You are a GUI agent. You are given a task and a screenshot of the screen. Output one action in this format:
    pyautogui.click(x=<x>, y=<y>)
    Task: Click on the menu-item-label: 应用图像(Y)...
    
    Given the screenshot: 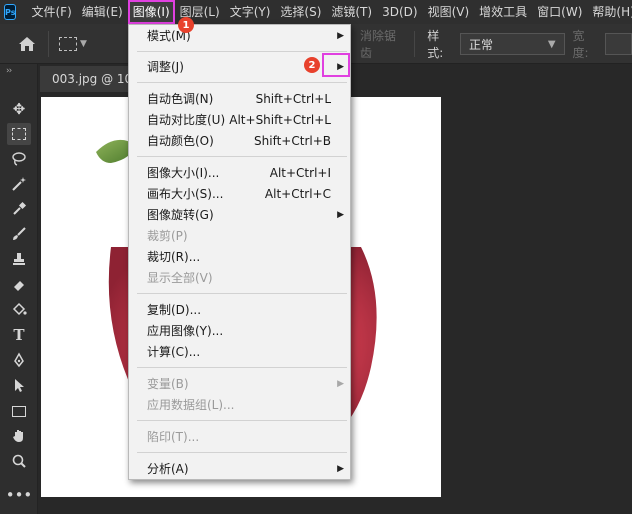 What is the action you would take?
    pyautogui.click(x=185, y=331)
    